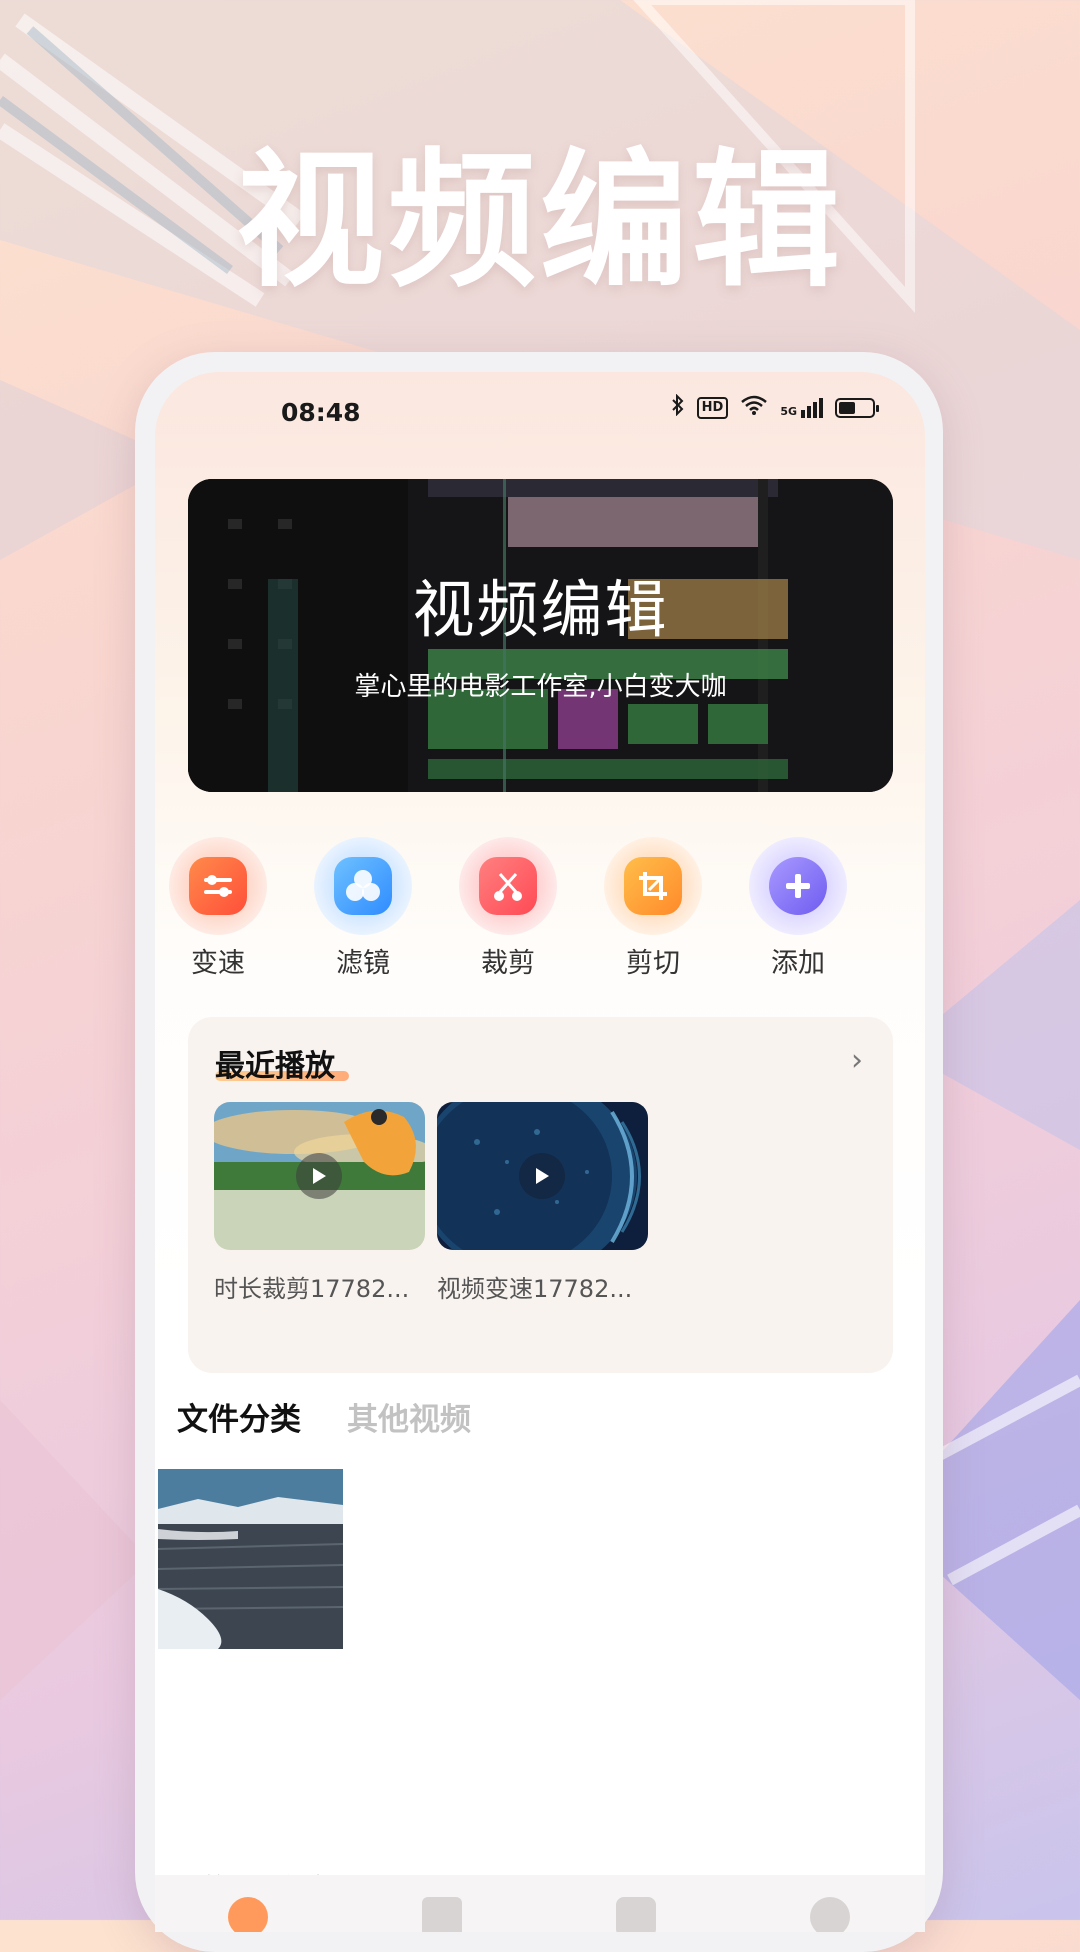 The image size is (1080, 1952). Describe the element at coordinates (857, 1060) in the screenshot. I see `chevron-right-icon: ›` at that location.